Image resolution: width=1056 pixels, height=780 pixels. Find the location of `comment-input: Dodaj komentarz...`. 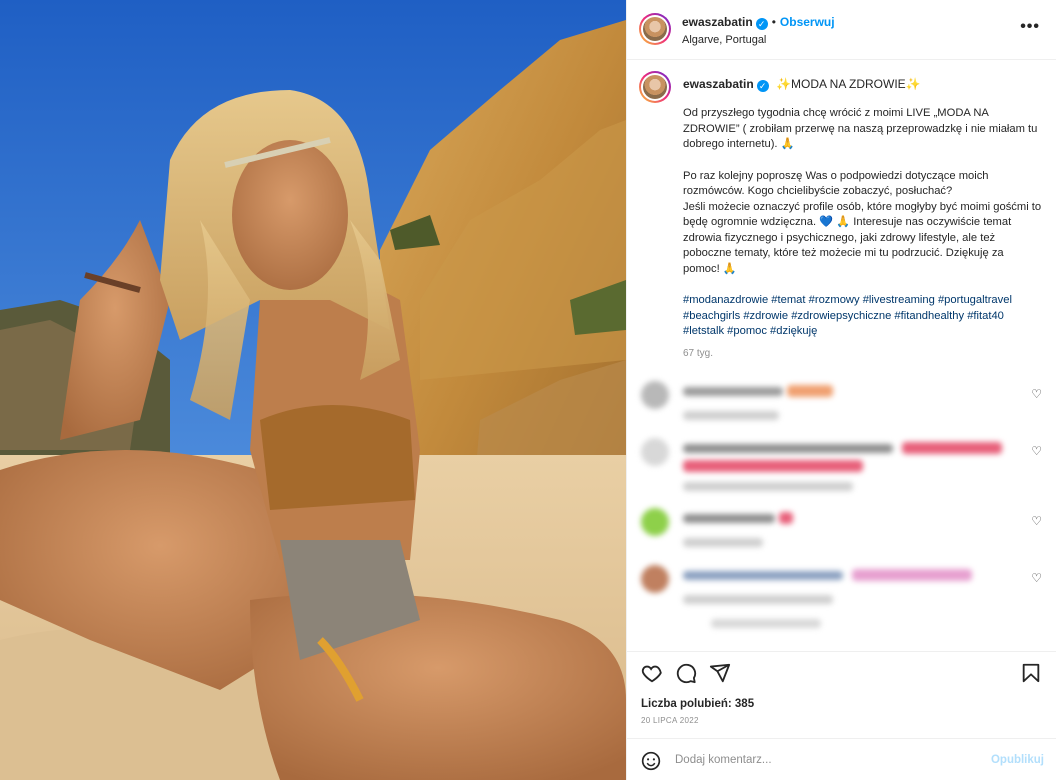

comment-input: Dodaj komentarz... is located at coordinates (723, 760).